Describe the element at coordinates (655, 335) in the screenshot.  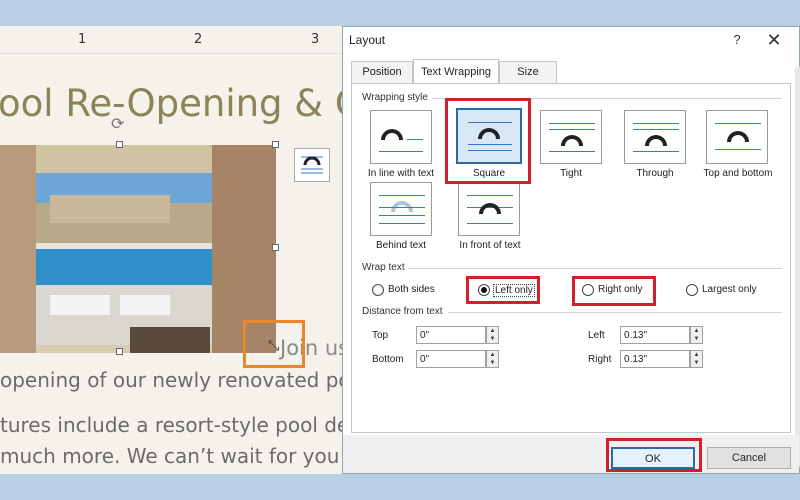
I see `left-distance-input` at that location.